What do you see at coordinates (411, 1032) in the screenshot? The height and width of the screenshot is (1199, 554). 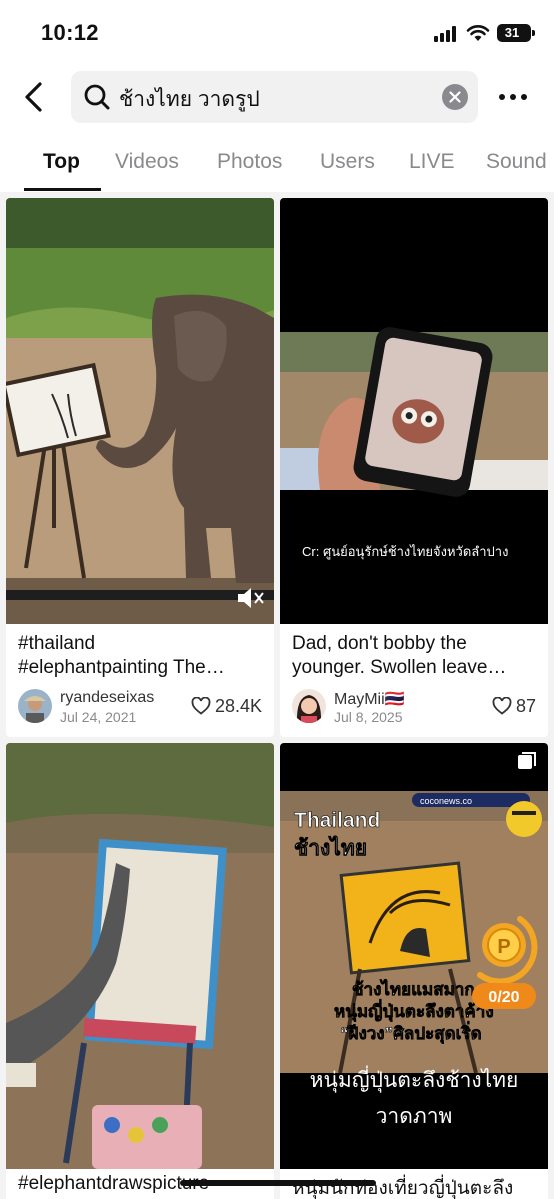 I see `overlay-headline: “ฝีงวง”ศิลปะสุดเริ่ด` at bounding box center [411, 1032].